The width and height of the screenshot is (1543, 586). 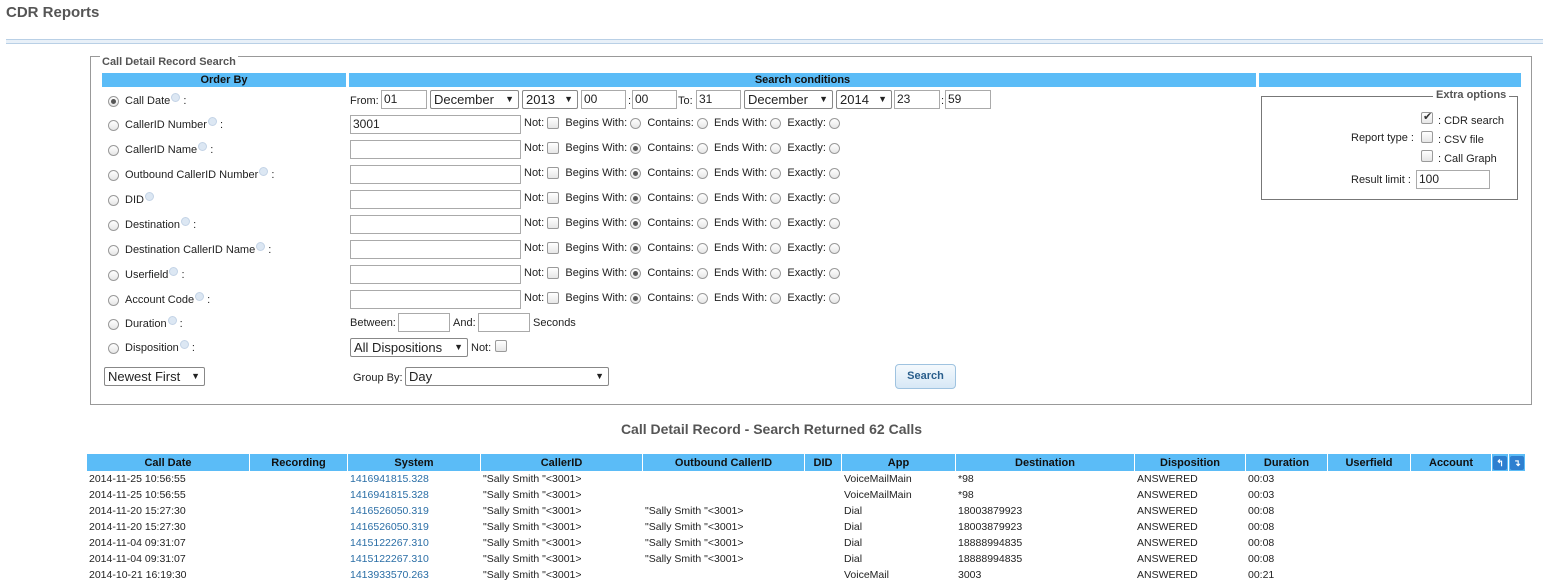 What do you see at coordinates (1517, 462) in the screenshot?
I see `next-page-icon: ↴` at bounding box center [1517, 462].